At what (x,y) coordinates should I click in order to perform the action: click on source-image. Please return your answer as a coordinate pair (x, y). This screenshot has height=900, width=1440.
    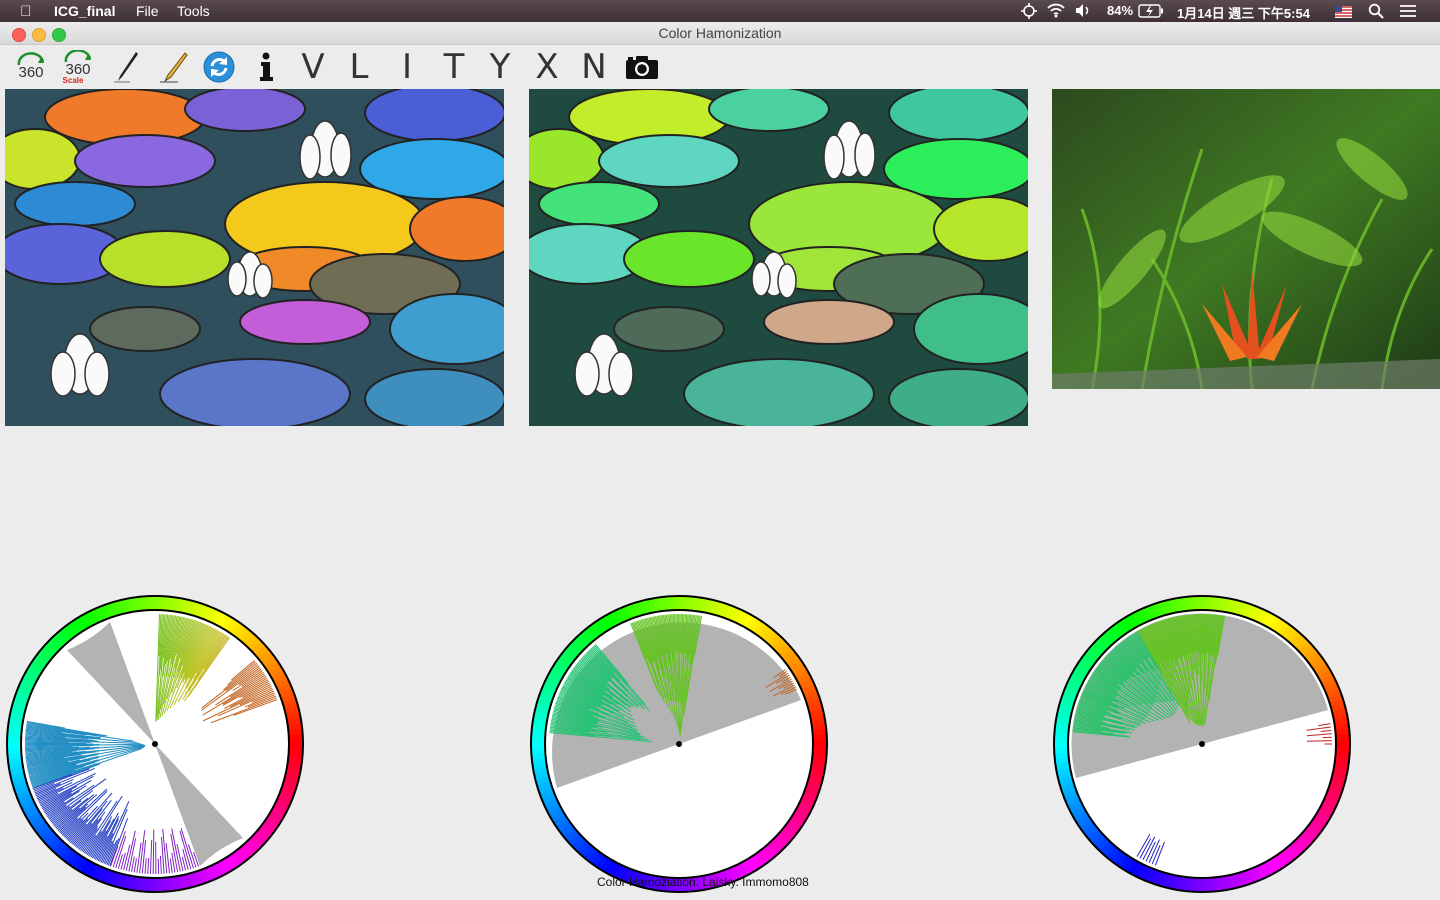
    Looking at the image, I should click on (254, 257).